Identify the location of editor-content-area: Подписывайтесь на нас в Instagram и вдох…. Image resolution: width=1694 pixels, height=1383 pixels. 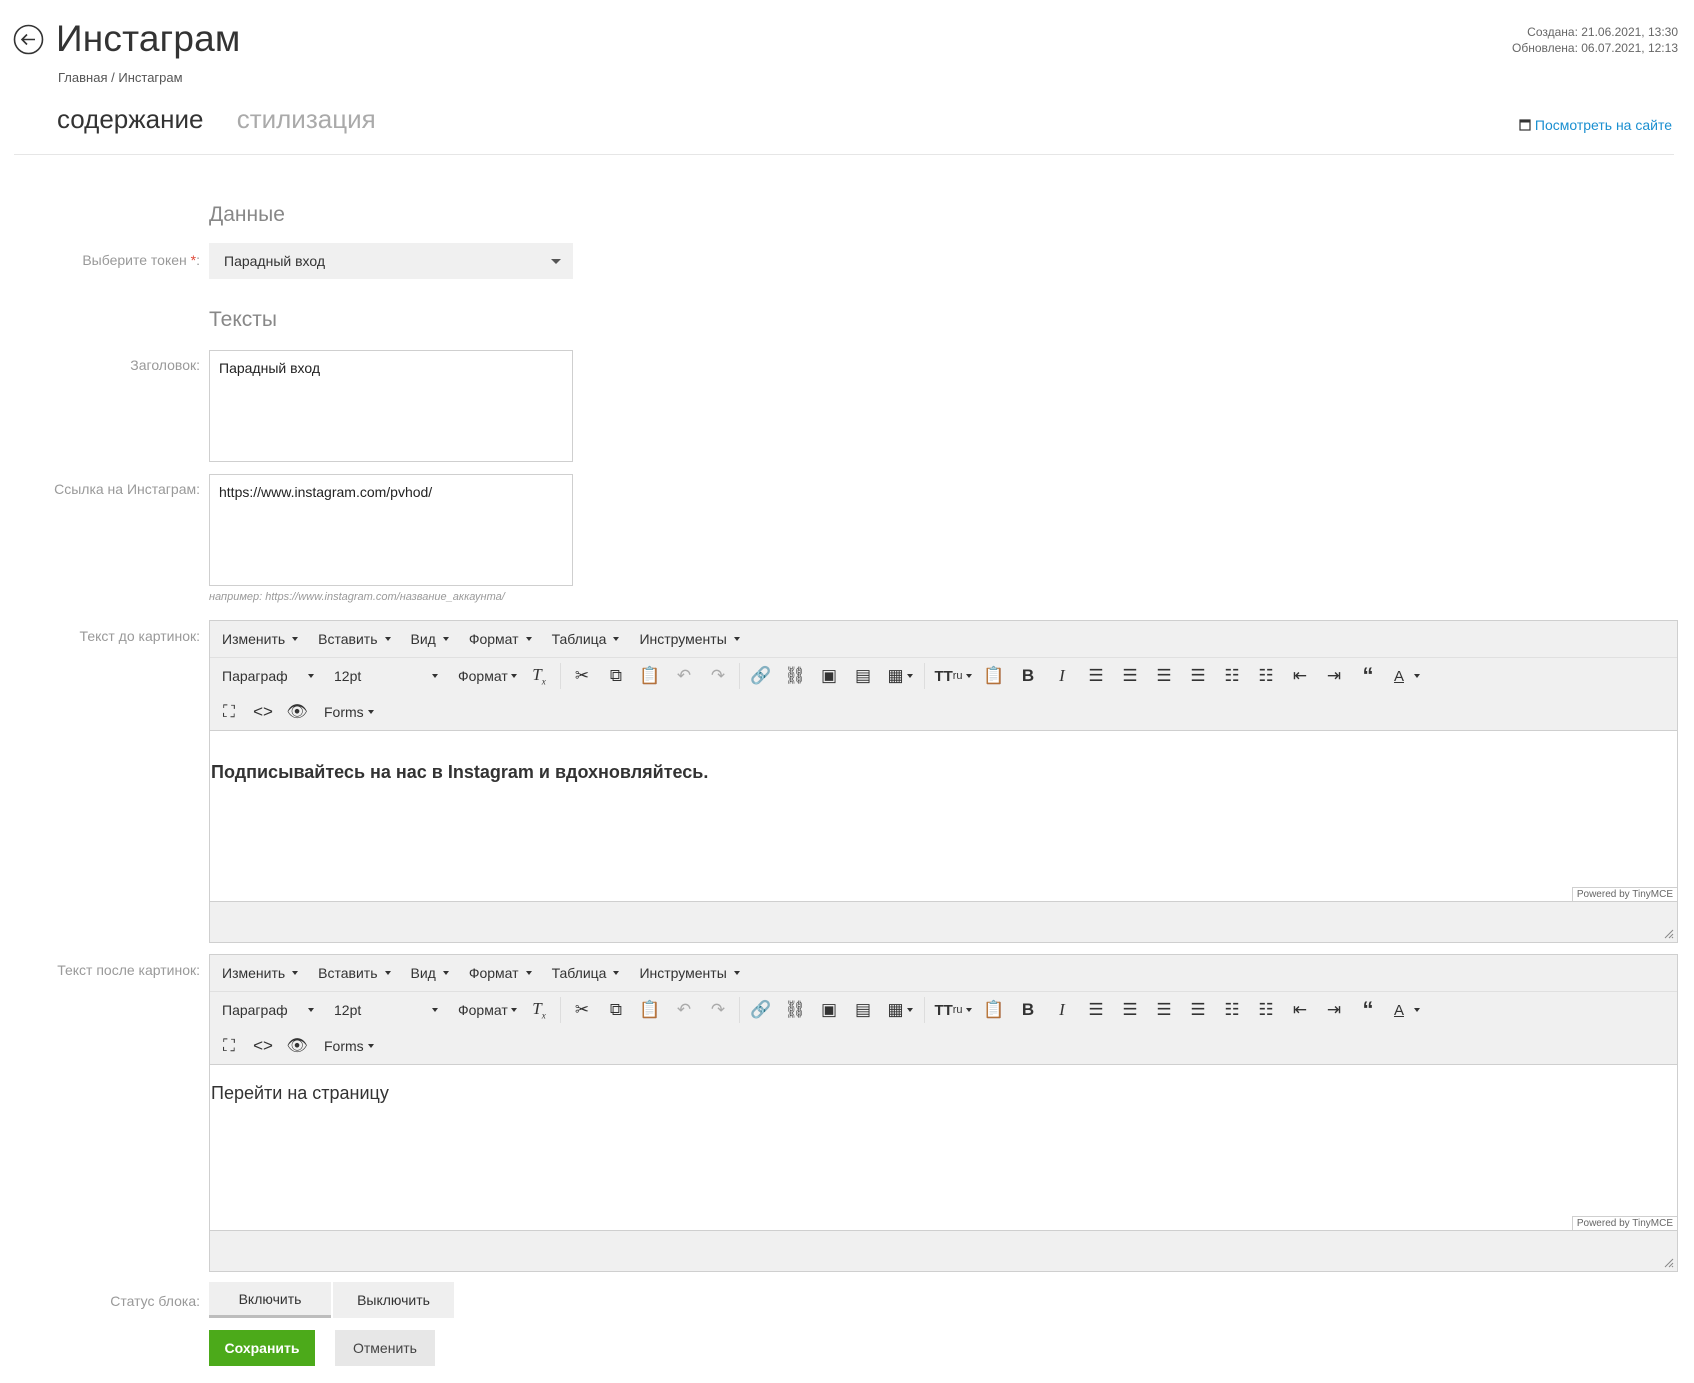
(943, 816).